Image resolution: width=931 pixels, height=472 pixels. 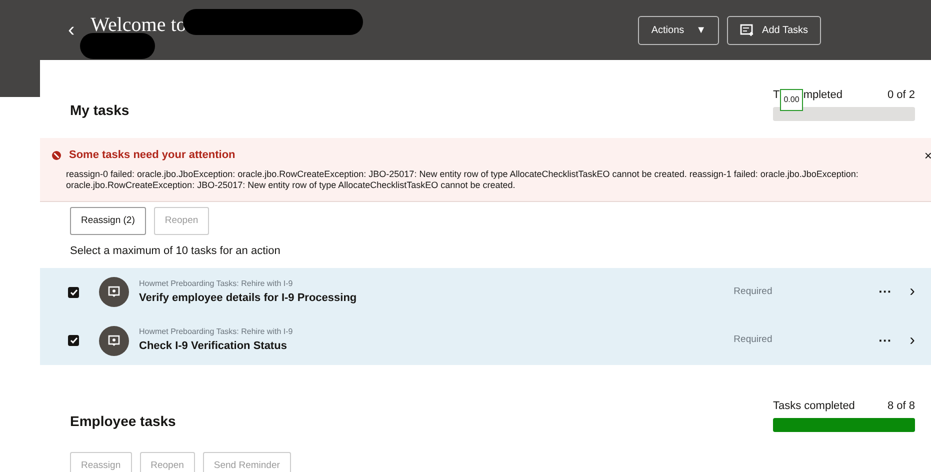 What do you see at coordinates (679, 30) in the screenshot?
I see `header-button: Actions ▼` at bounding box center [679, 30].